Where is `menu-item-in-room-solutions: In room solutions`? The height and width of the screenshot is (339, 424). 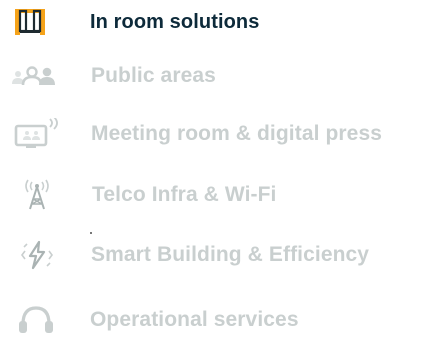 menu-item-in-room-solutions: In room solutions is located at coordinates (212, 23).